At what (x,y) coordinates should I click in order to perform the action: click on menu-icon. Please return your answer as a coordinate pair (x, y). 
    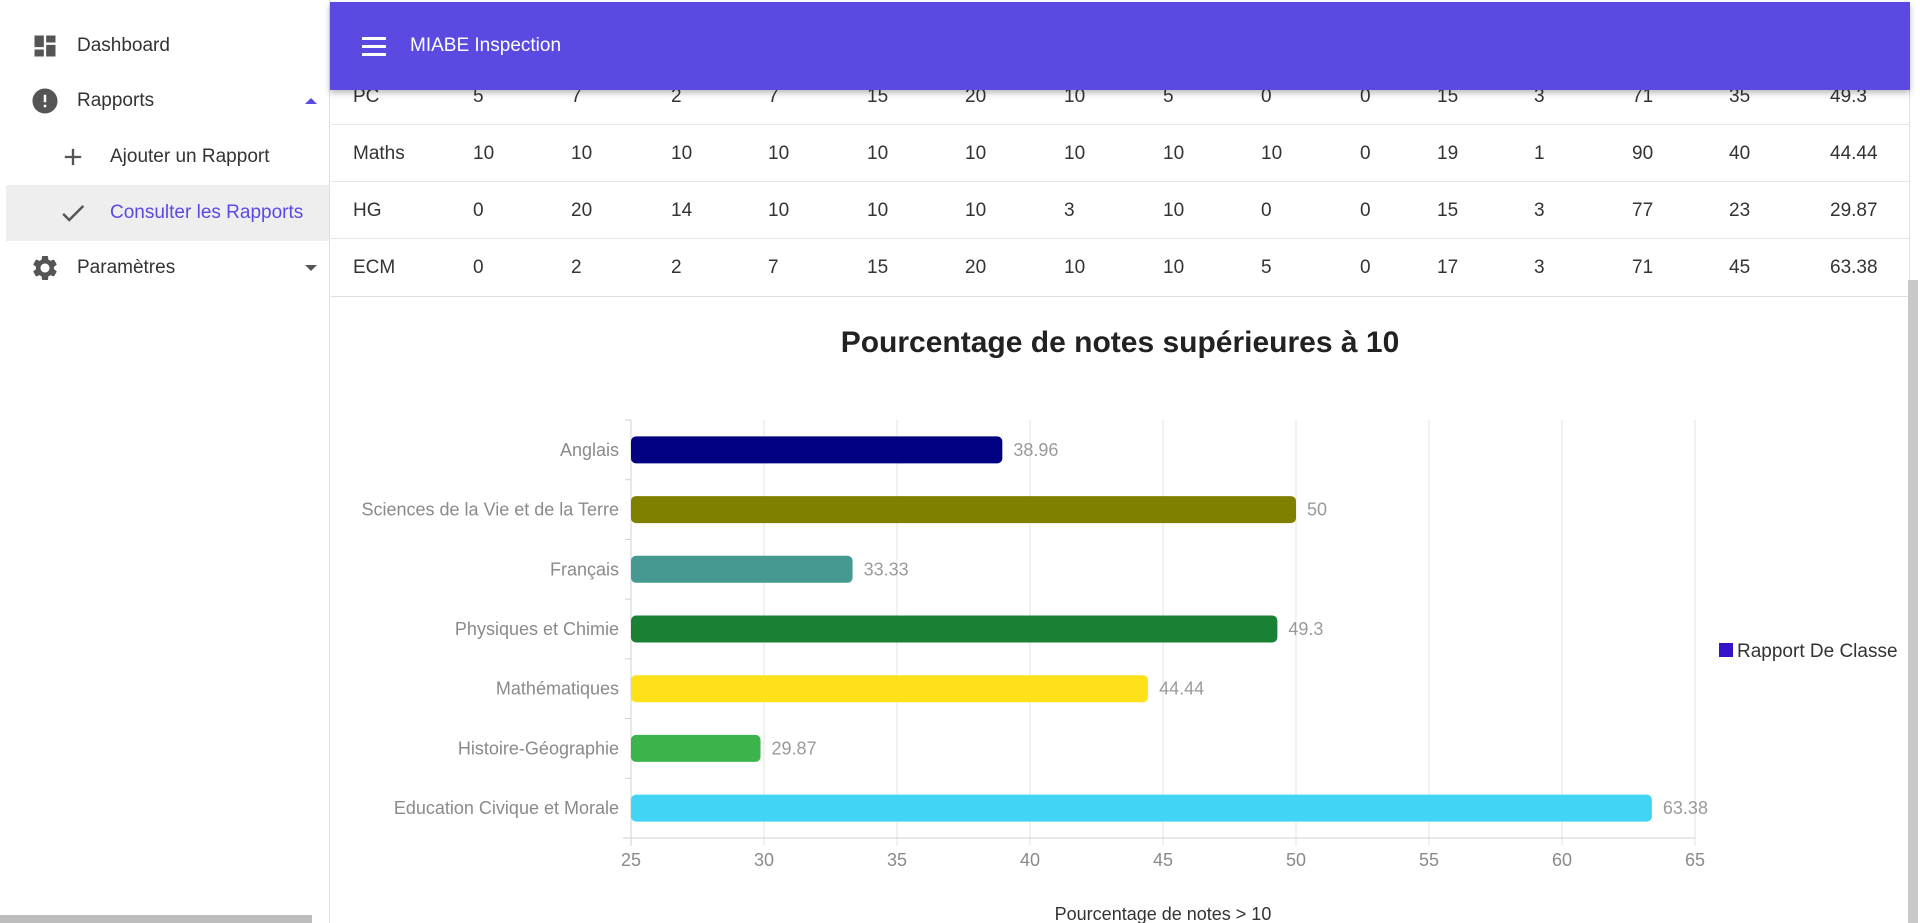
    Looking at the image, I should click on (377, 46).